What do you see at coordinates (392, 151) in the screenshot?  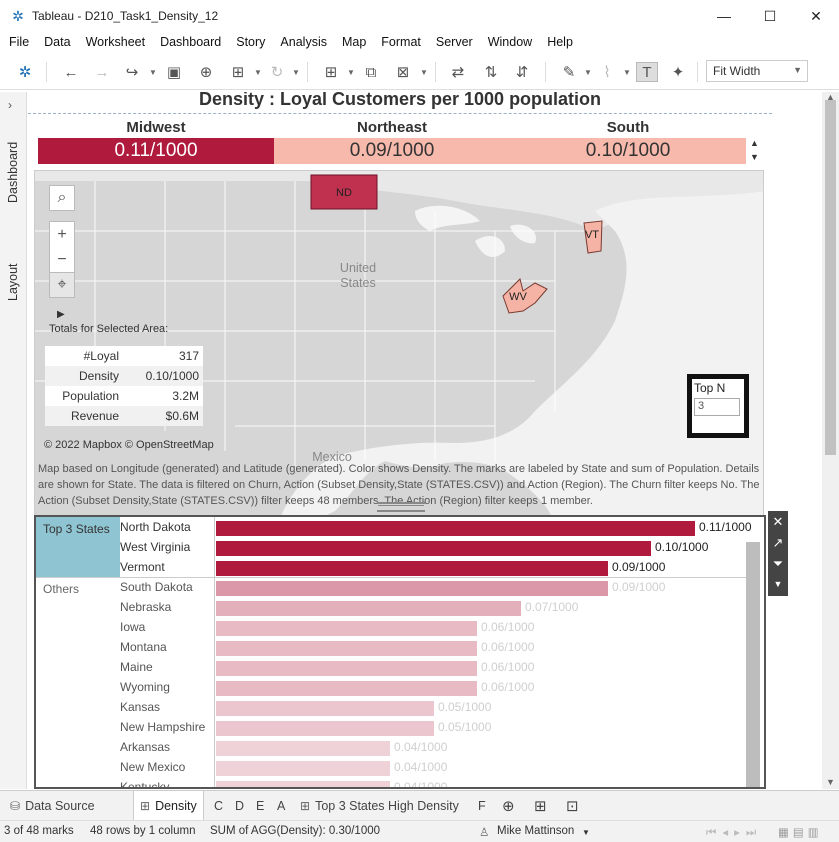 I see `region-value-northeast: 0.09/1000` at bounding box center [392, 151].